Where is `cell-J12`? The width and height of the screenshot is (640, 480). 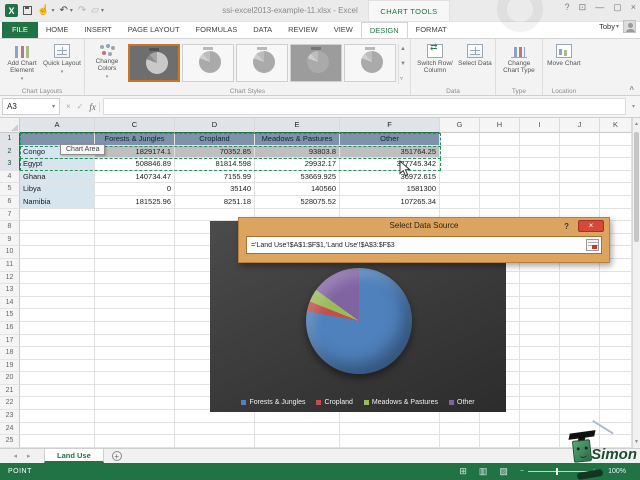 cell-J12 is located at coordinates (580, 278).